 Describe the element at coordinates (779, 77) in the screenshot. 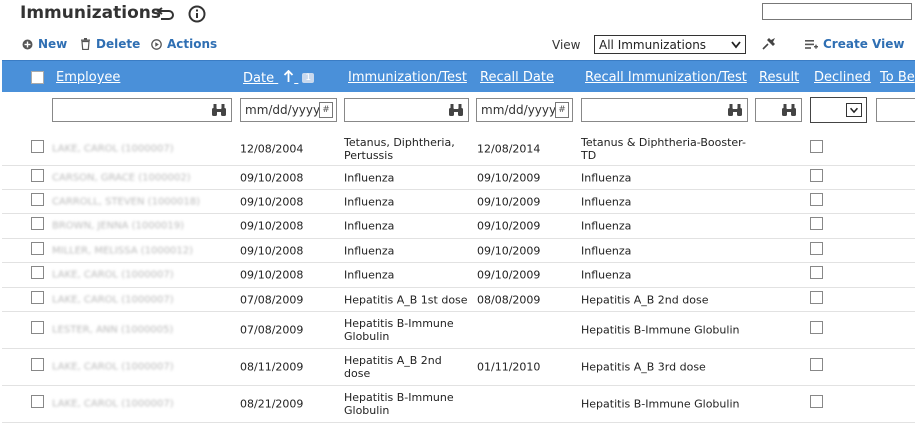

I see `column-result: Result` at that location.